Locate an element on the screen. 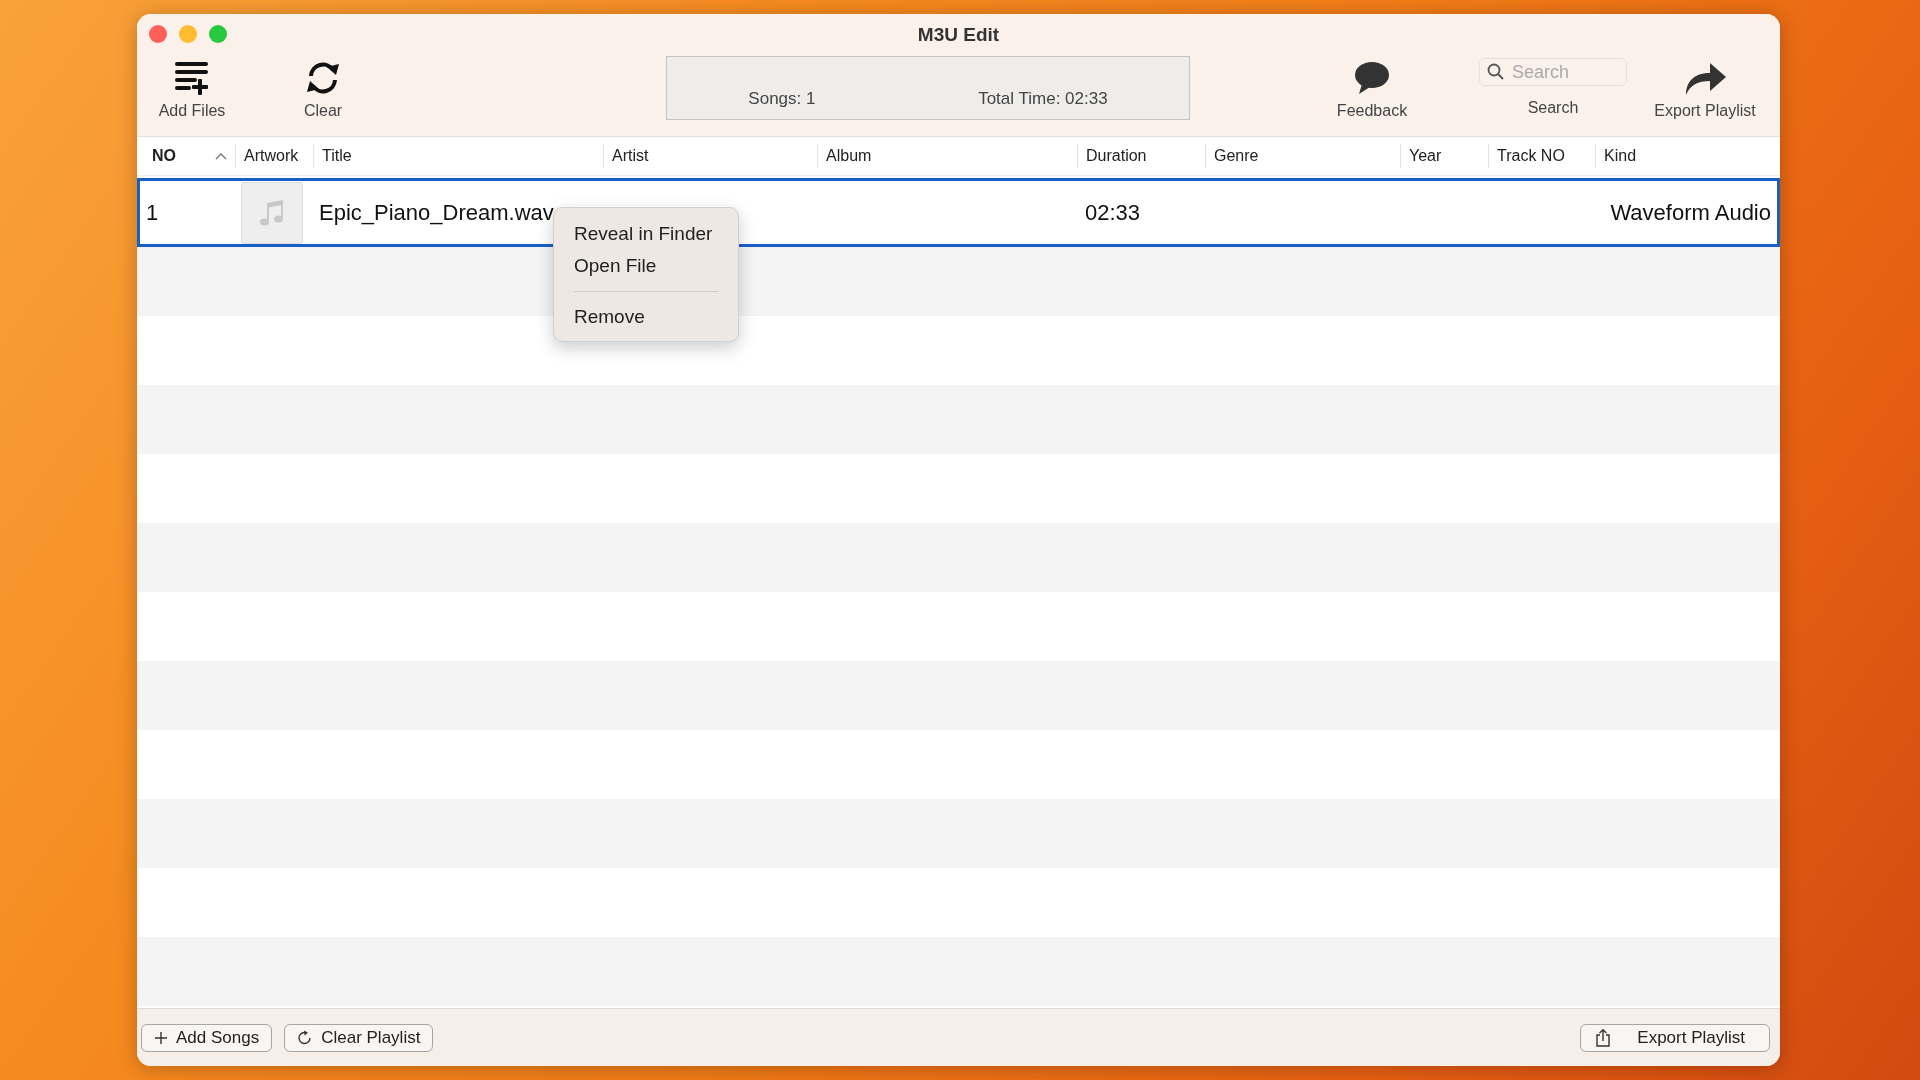  share-icon is located at coordinates (1603, 1037).